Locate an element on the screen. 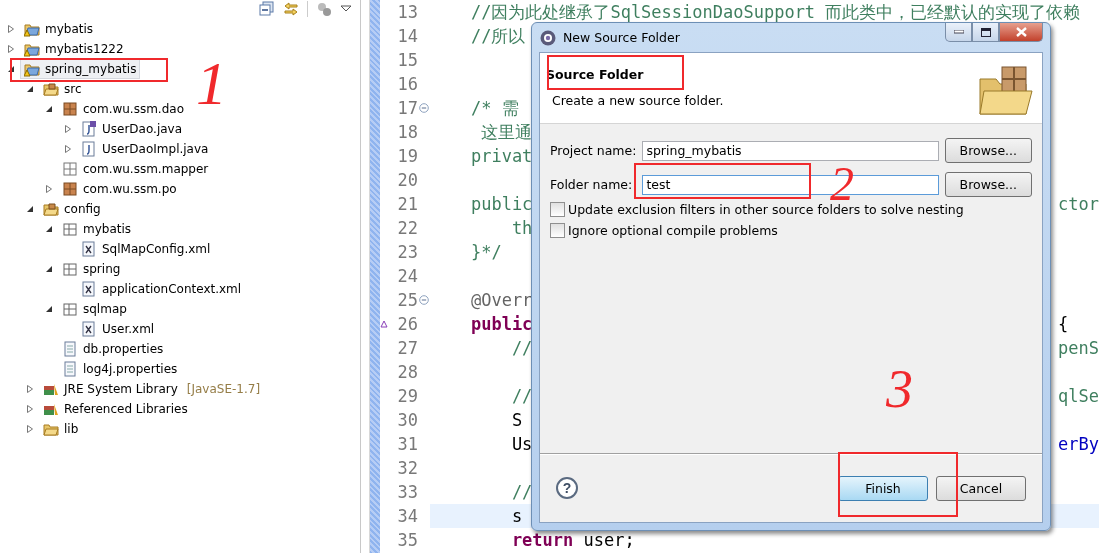 The width and height of the screenshot is (1099, 553). tree-item: UserDao.java is located at coordinates (132, 129).